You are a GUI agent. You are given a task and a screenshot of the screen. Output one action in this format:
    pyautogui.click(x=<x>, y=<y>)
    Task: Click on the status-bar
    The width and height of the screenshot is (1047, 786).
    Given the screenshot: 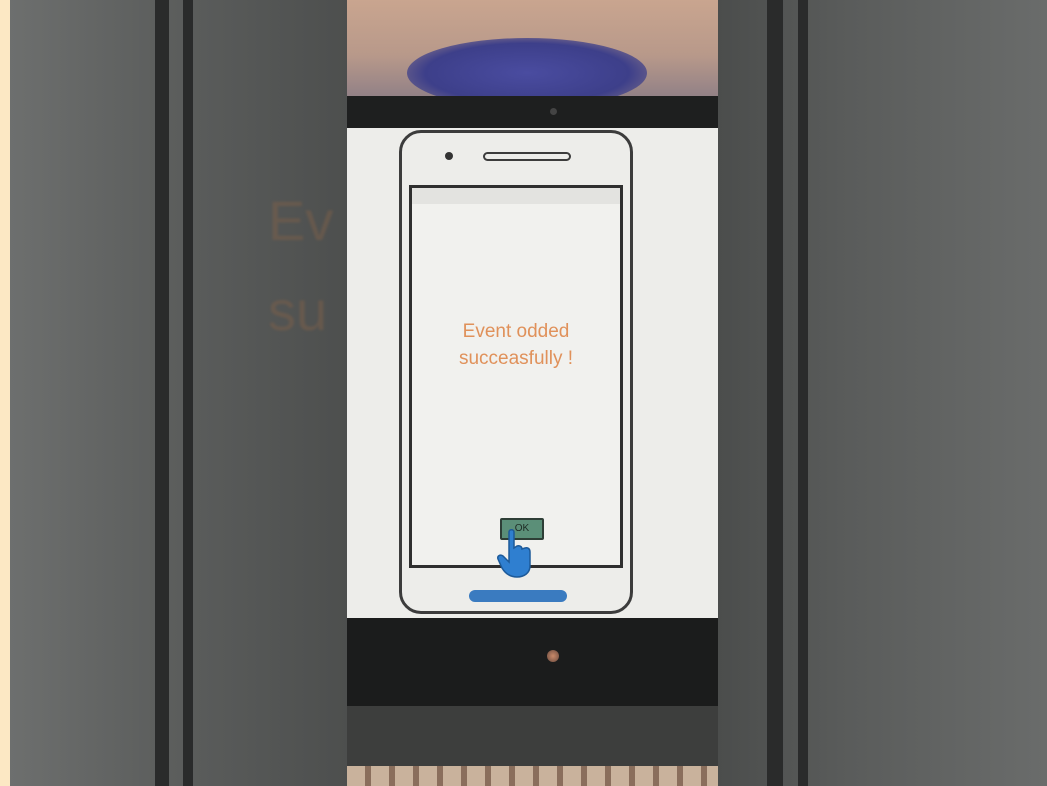 What is the action you would take?
    pyautogui.click(x=516, y=196)
    